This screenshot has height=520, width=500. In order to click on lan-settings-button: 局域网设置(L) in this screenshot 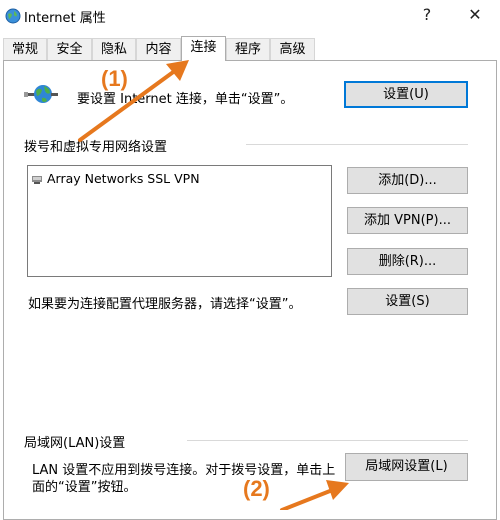, I will do `click(406, 467)`.